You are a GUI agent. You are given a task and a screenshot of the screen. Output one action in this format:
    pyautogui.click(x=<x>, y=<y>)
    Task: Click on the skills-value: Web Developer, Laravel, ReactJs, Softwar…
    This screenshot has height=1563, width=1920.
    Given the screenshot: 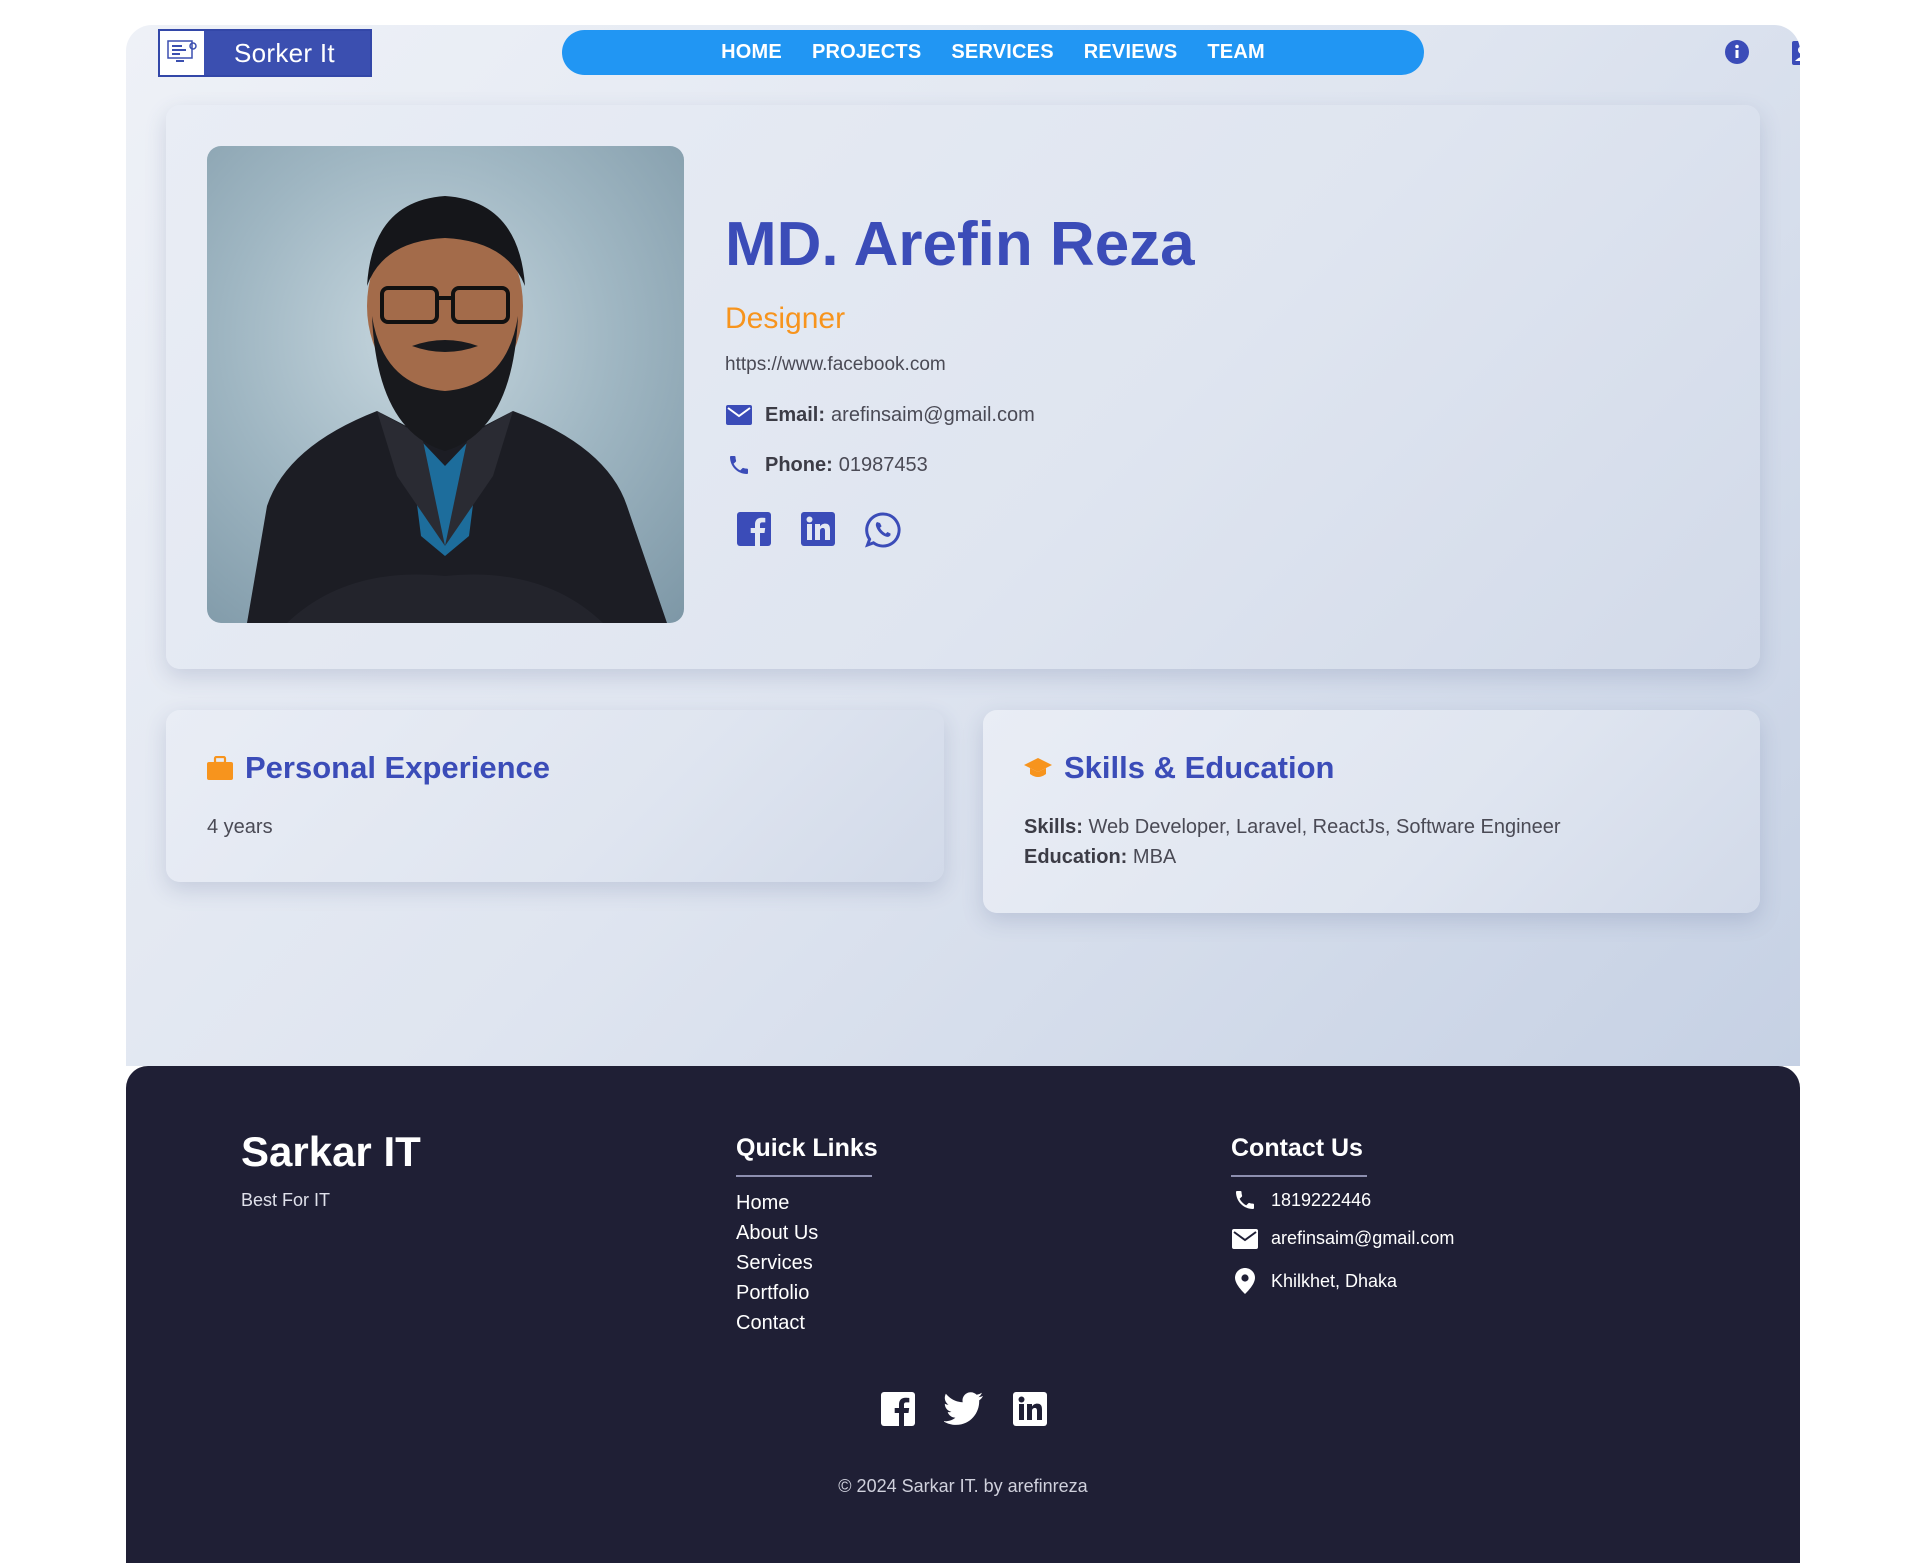 What is the action you would take?
    pyautogui.click(x=1324, y=827)
    